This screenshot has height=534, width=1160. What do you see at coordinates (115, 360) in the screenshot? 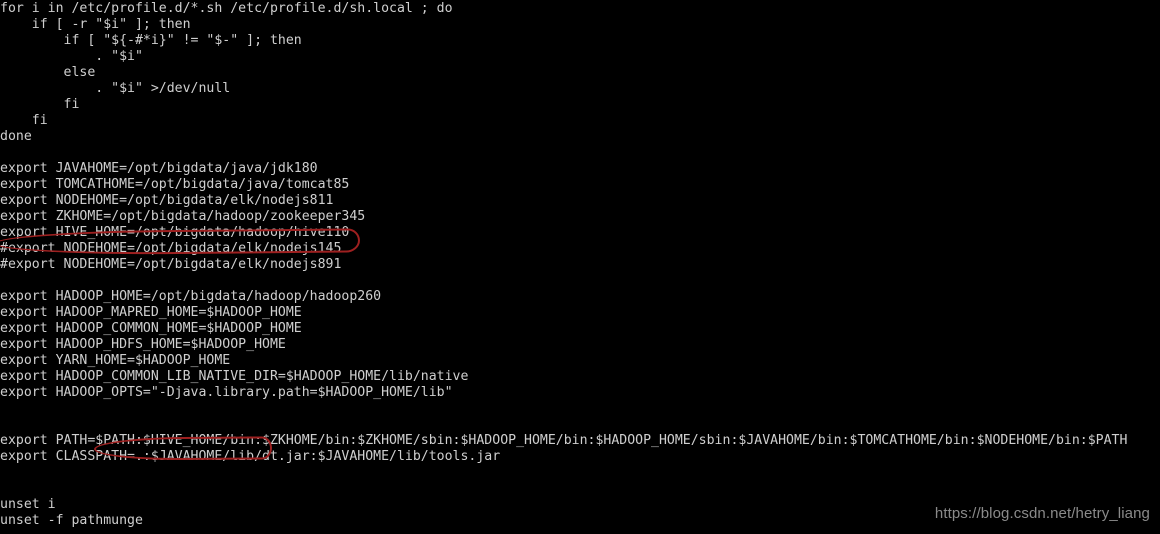
I see `terminal-line: export YARN_HOME=$HADOOP_HOME` at bounding box center [115, 360].